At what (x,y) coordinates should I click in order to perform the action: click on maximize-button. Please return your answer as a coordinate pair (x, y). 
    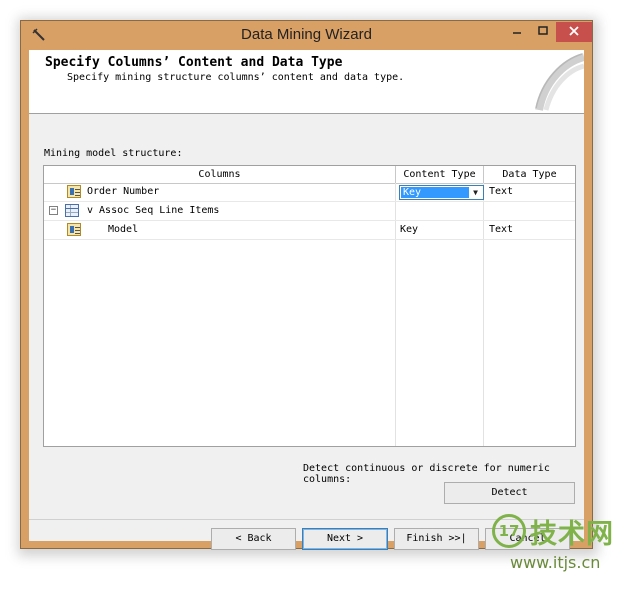
    Looking at the image, I should click on (543, 32).